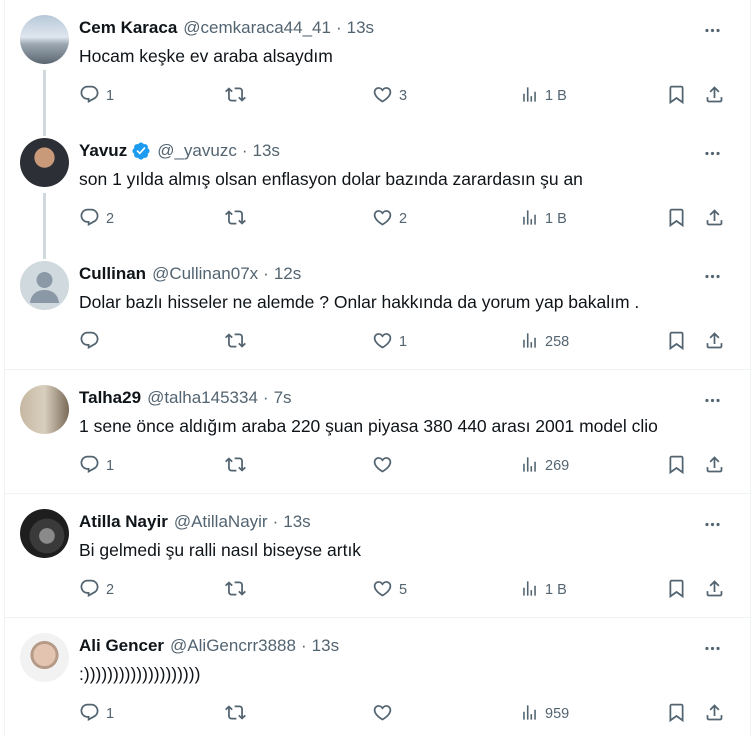 The width and height of the screenshot is (755, 736). Describe the element at coordinates (404, 714) in the screenshot. I see `action-bar: 1 959` at that location.